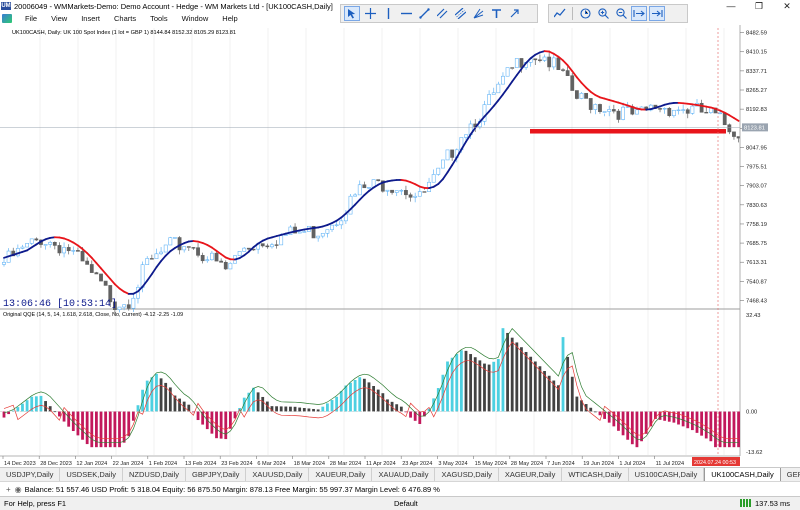 The image size is (800, 510). What do you see at coordinates (756, 244) in the screenshot?
I see `price-tick-label: 7685.75` at bounding box center [756, 244].